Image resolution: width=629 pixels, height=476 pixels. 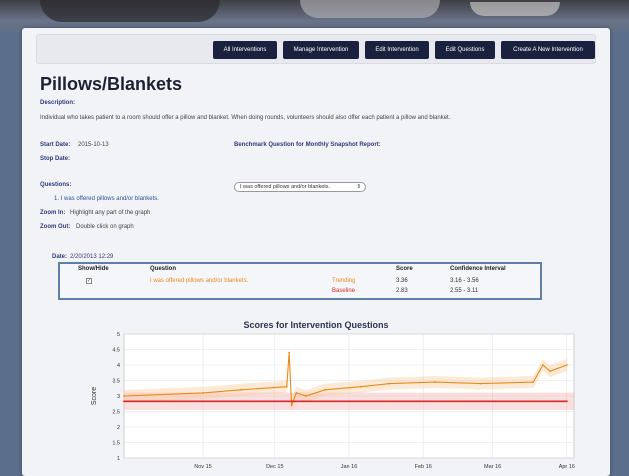 I want to click on y-tick-label: 5, so click(x=118, y=335).